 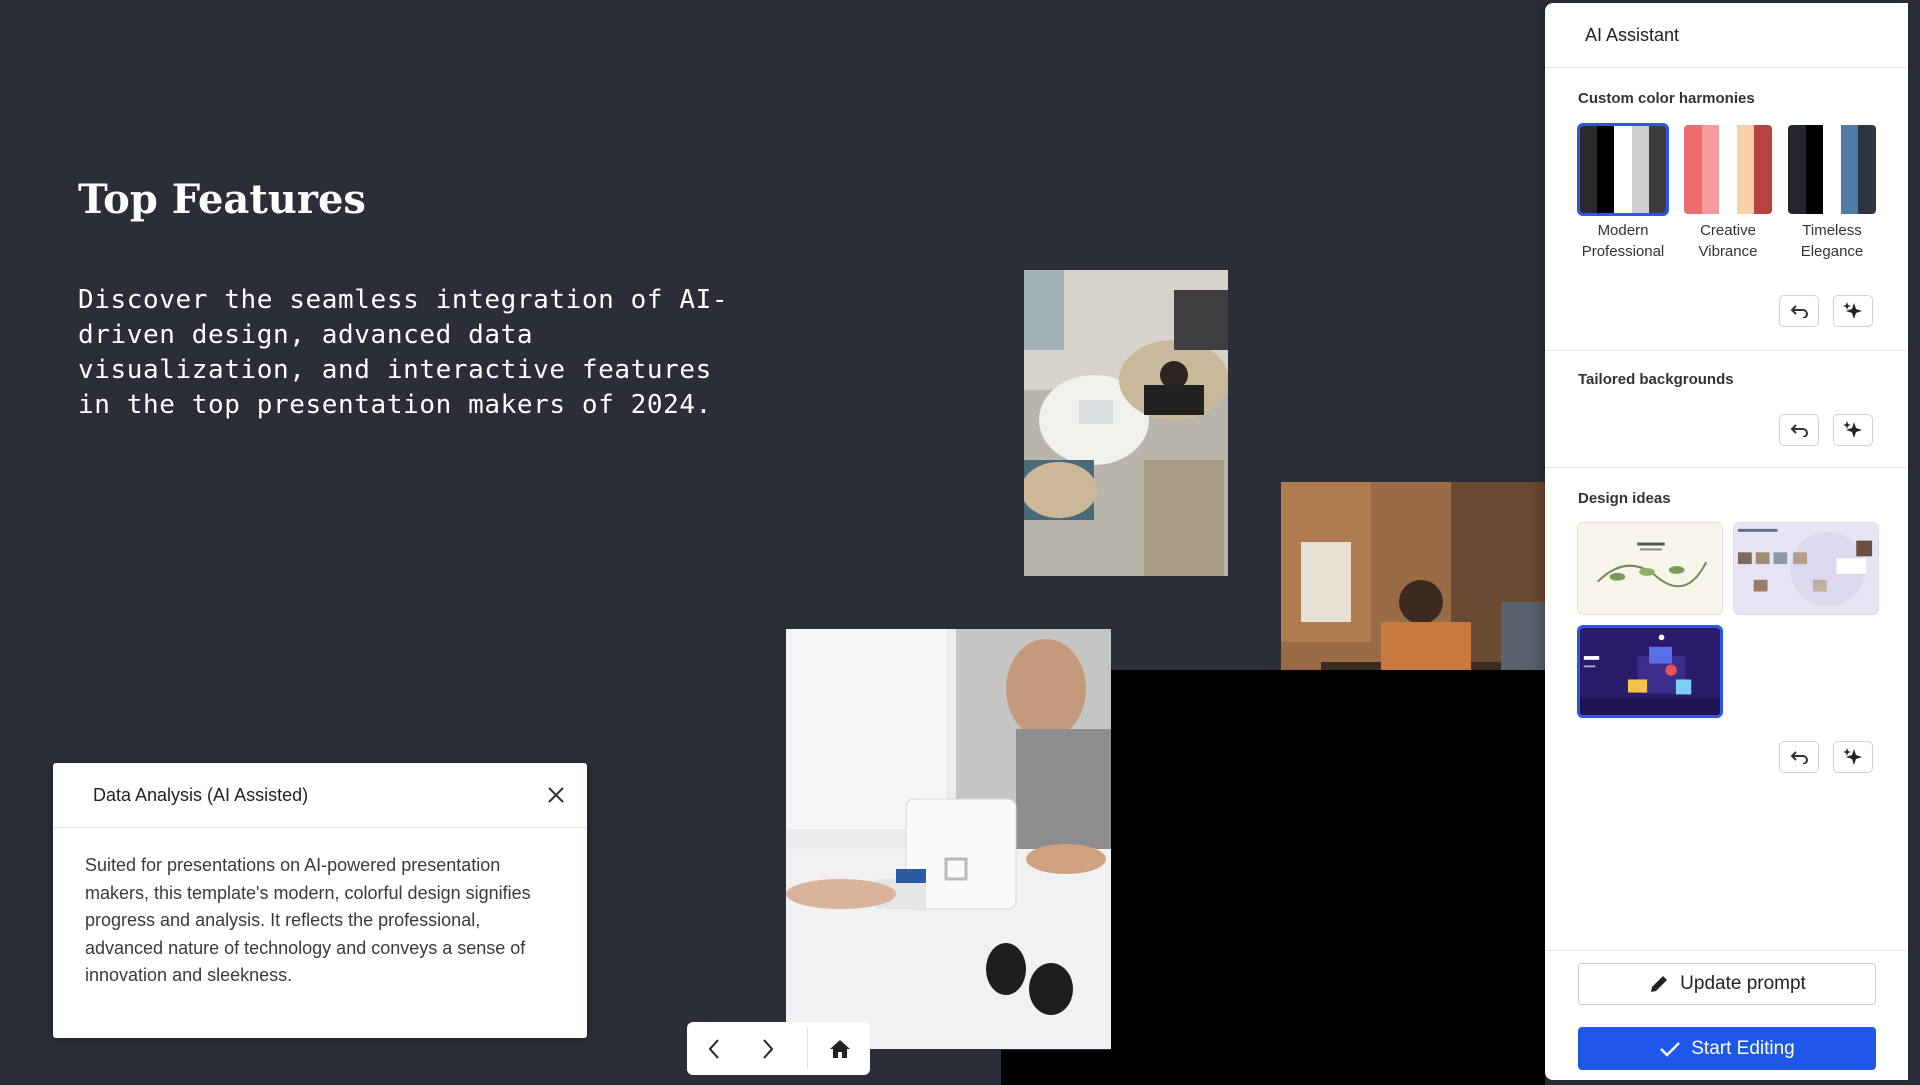 I want to click on regenerate-design-ideas-button, so click(x=1853, y=757).